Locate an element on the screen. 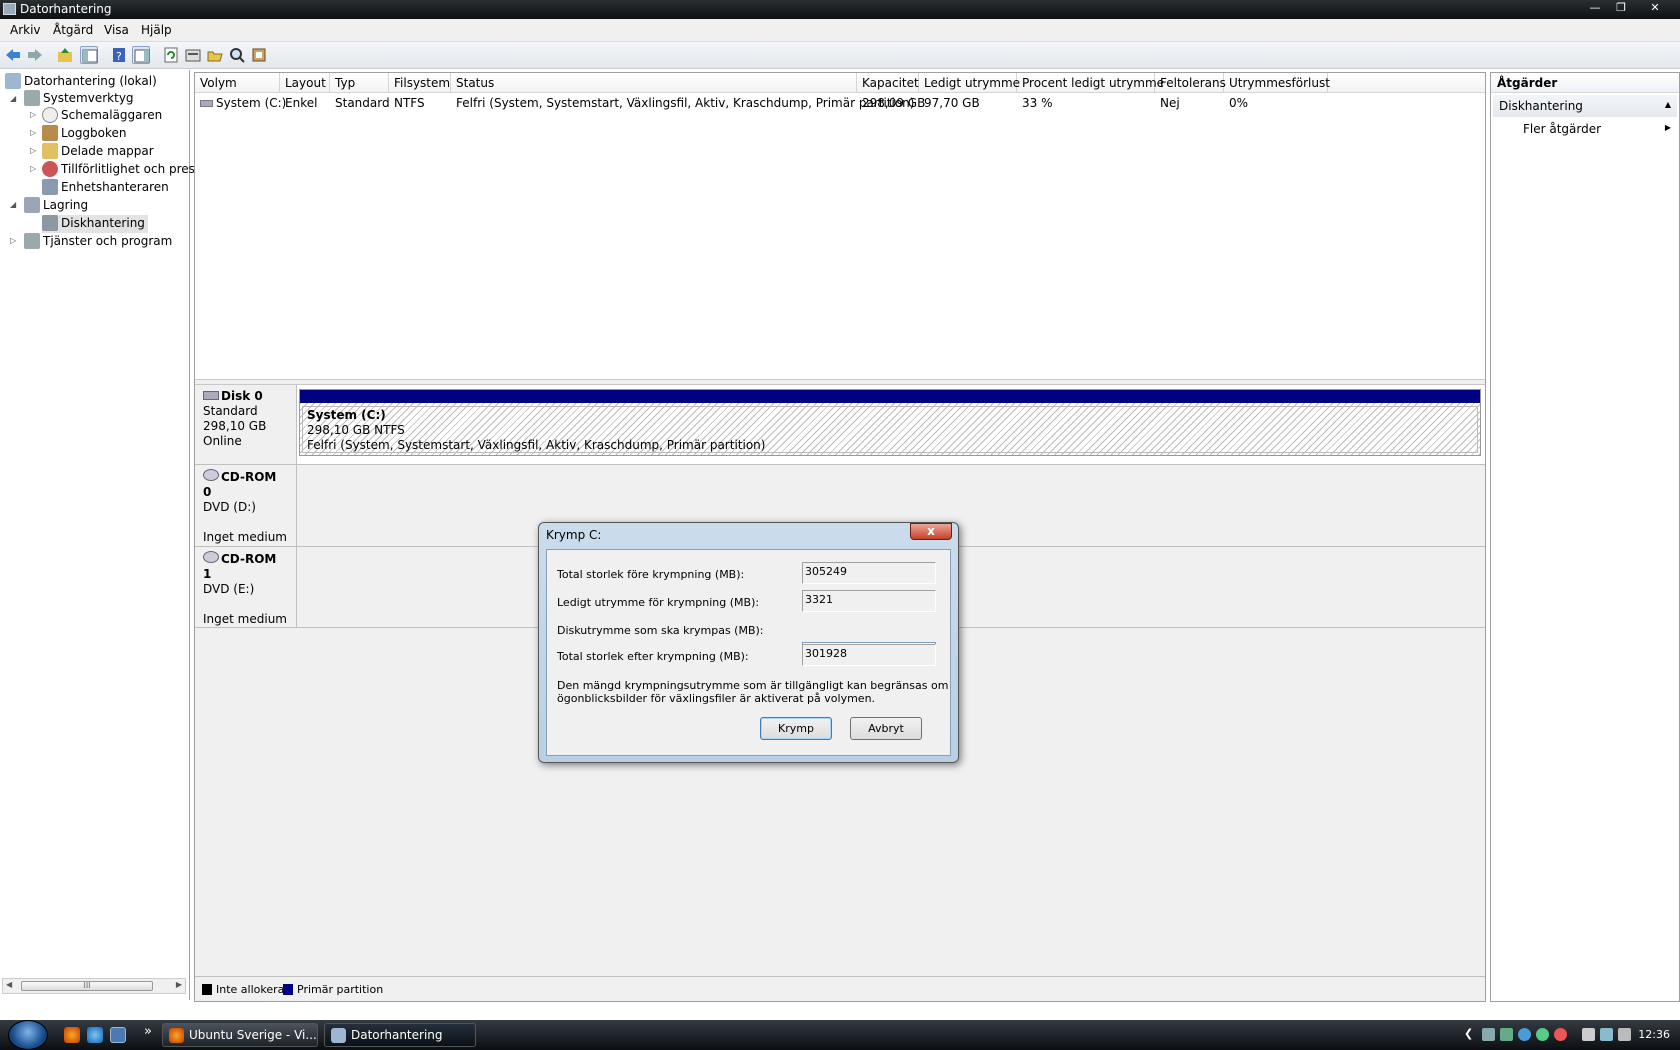 The image size is (1680, 1050). primary-partition-bar is located at coordinates (890, 396).